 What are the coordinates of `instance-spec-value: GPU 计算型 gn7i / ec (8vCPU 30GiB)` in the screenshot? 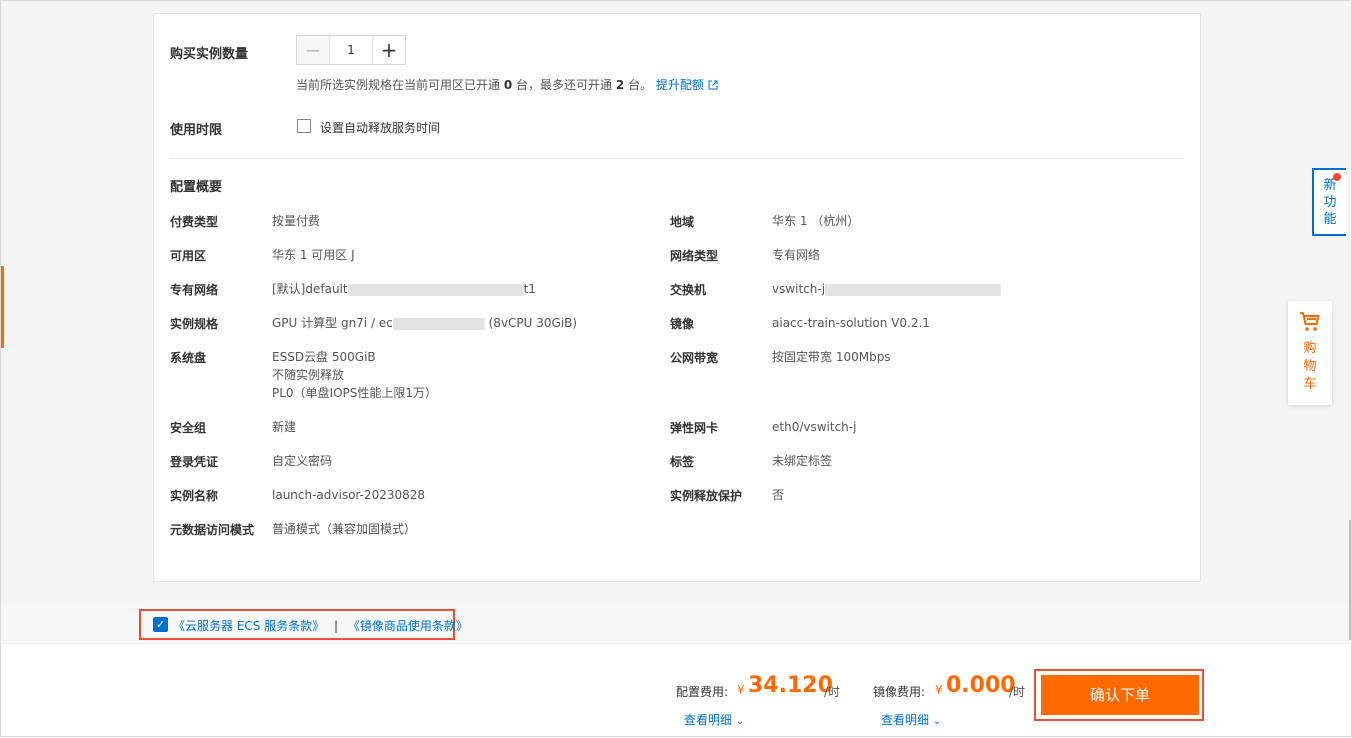 It's located at (425, 323).